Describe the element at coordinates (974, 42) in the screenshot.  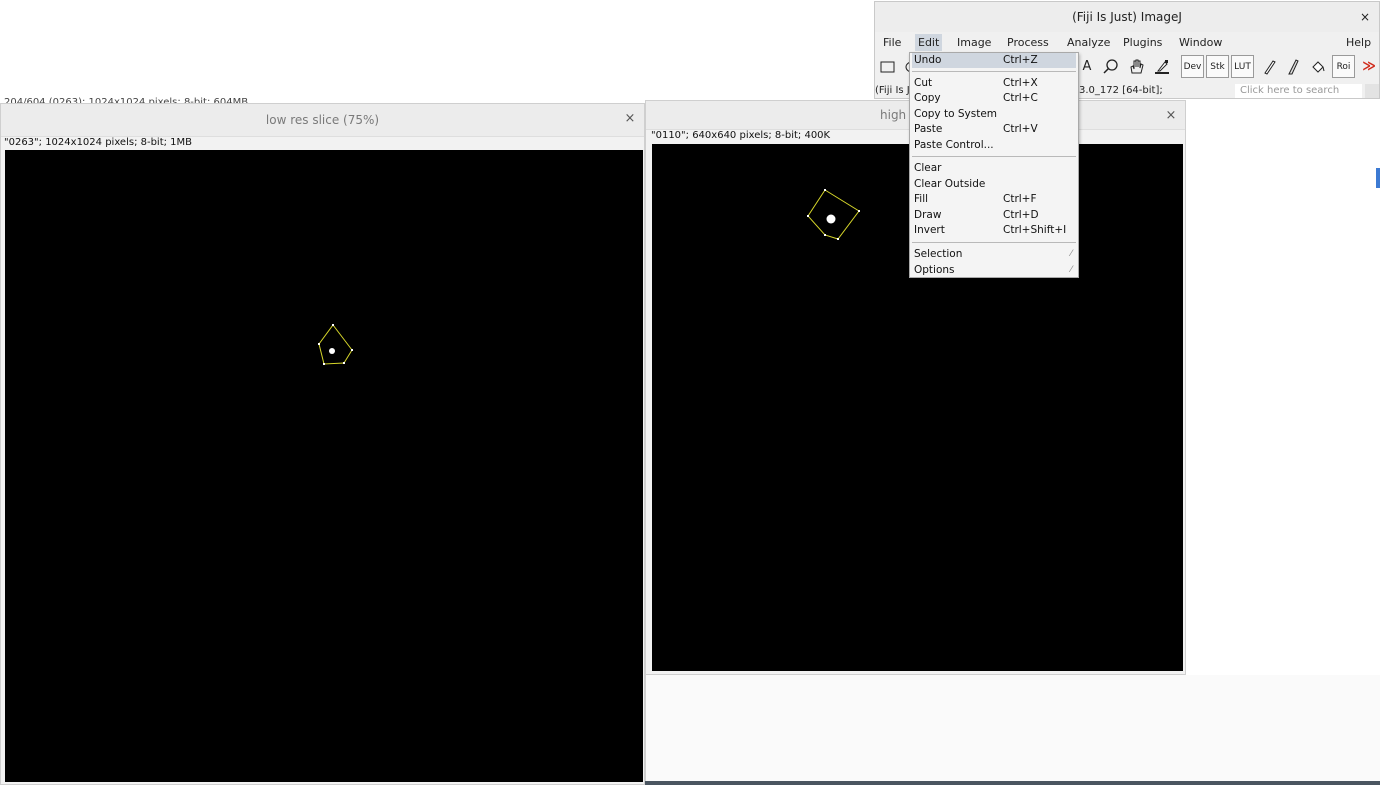
I see `menu-image: Image` at that location.